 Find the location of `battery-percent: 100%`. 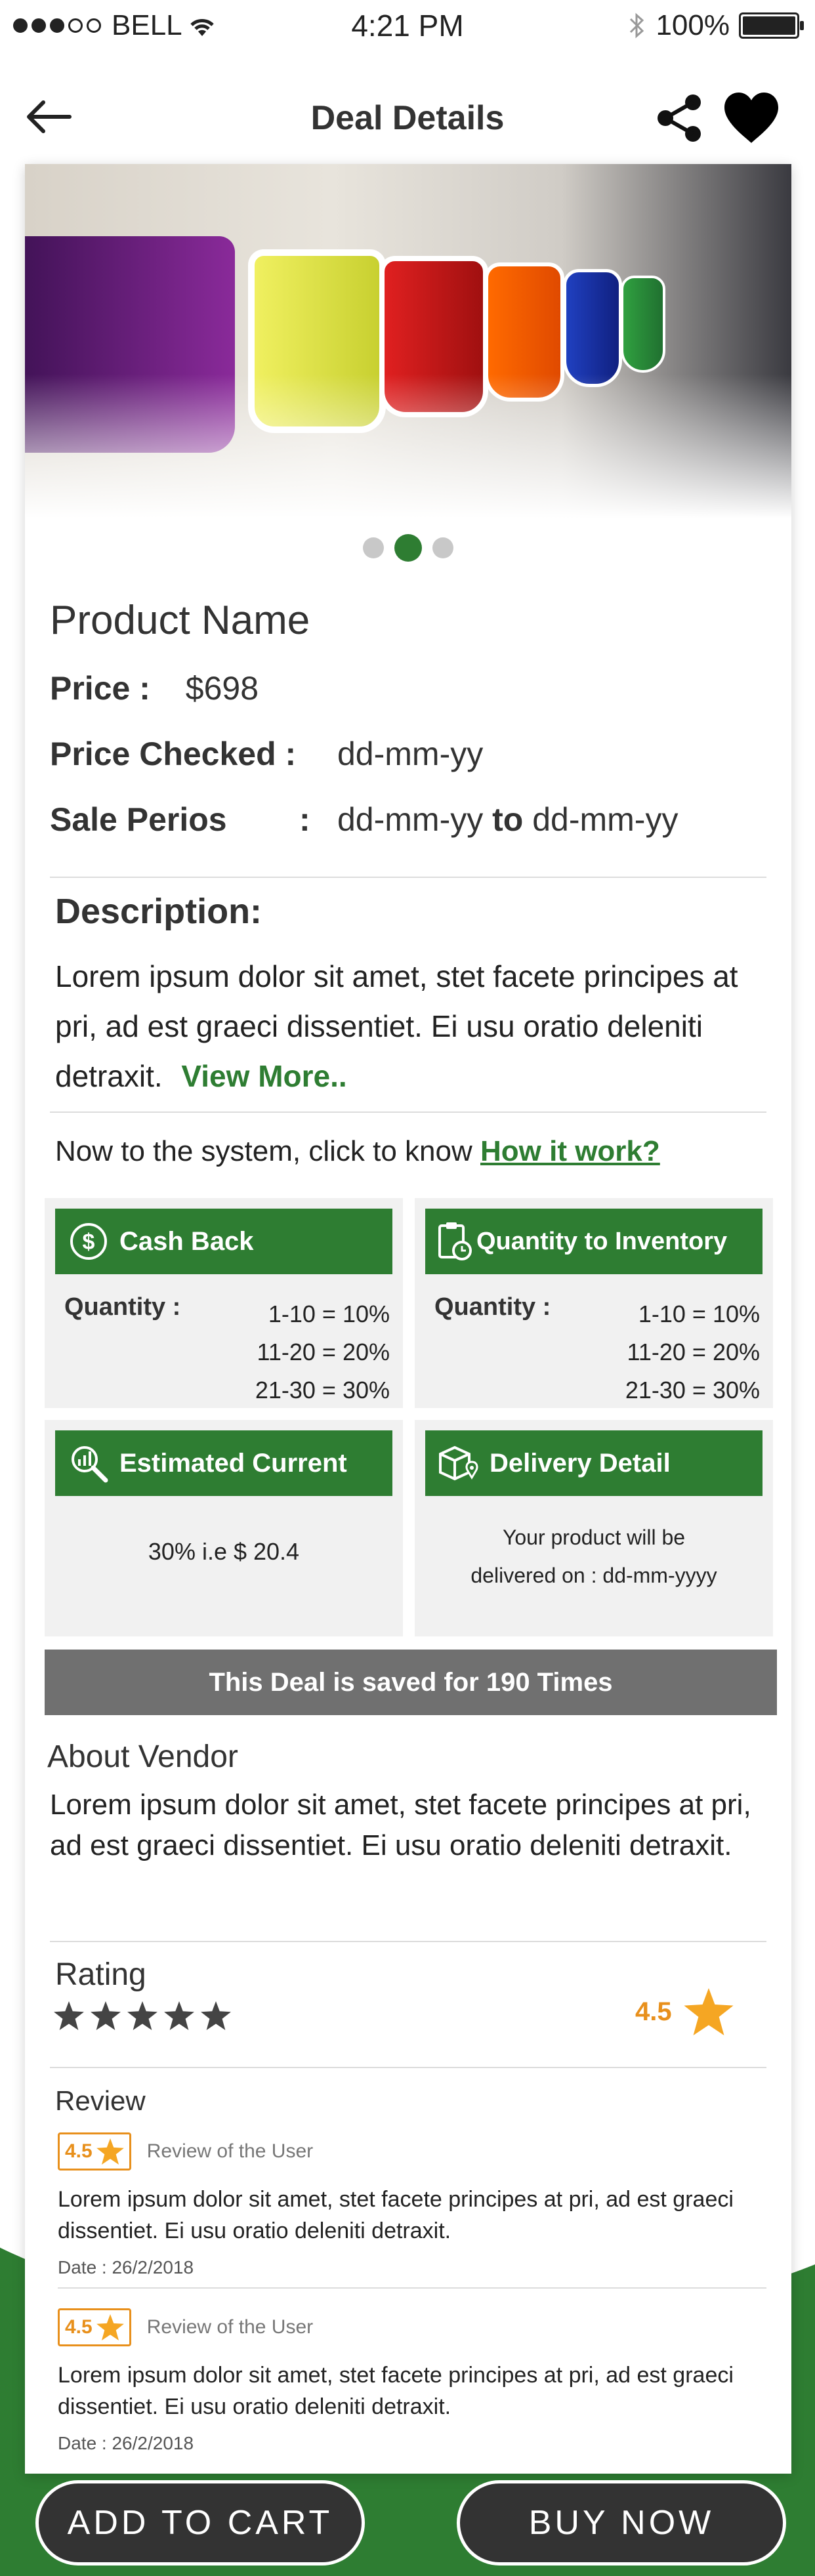

battery-percent: 100% is located at coordinates (693, 25).